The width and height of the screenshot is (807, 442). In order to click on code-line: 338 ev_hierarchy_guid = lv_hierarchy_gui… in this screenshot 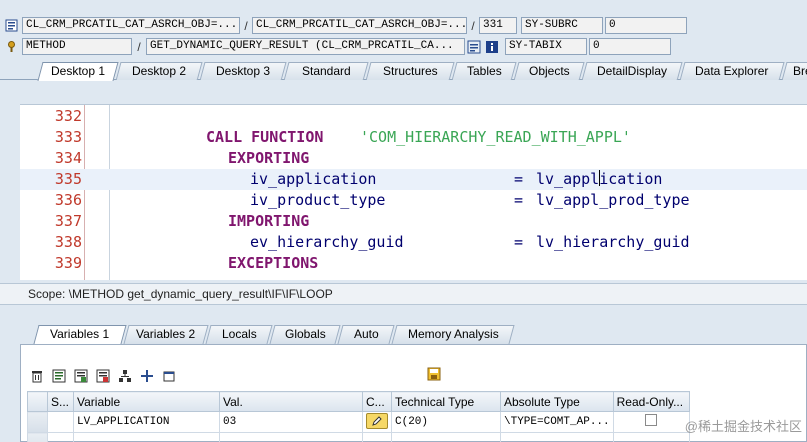, I will do `click(413, 242)`.